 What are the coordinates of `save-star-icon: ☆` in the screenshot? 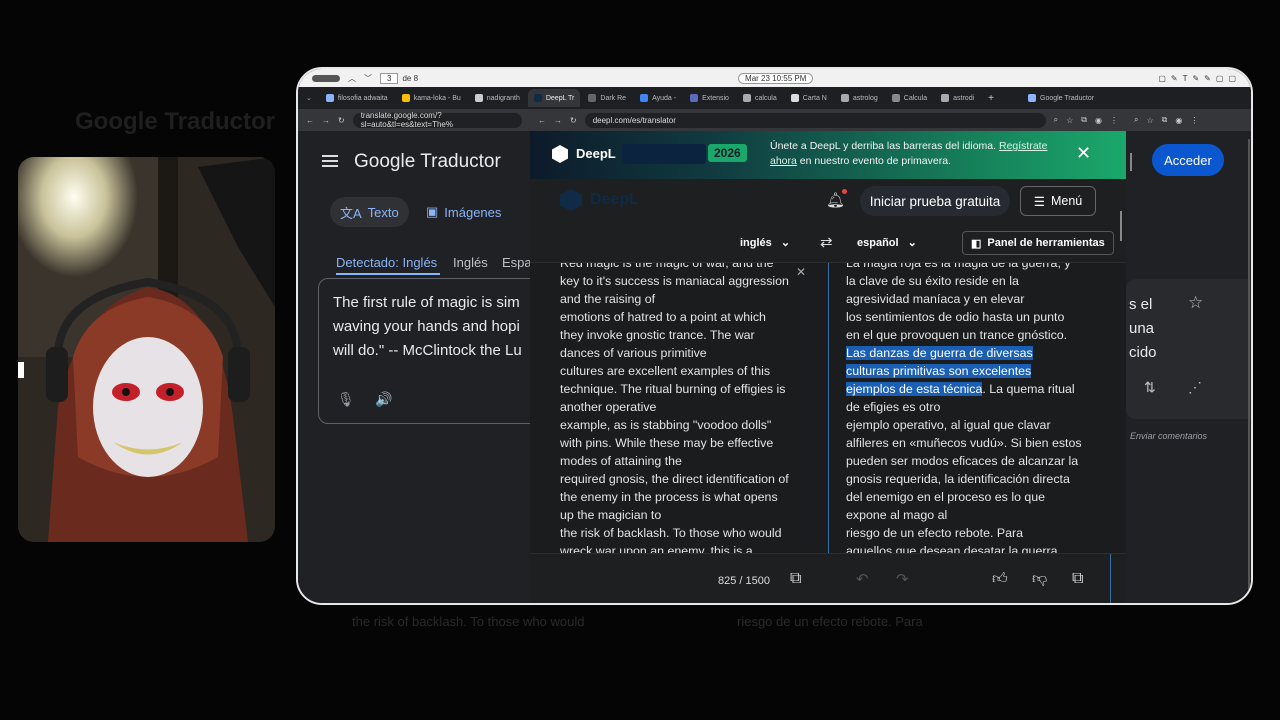 It's located at (1195, 303).